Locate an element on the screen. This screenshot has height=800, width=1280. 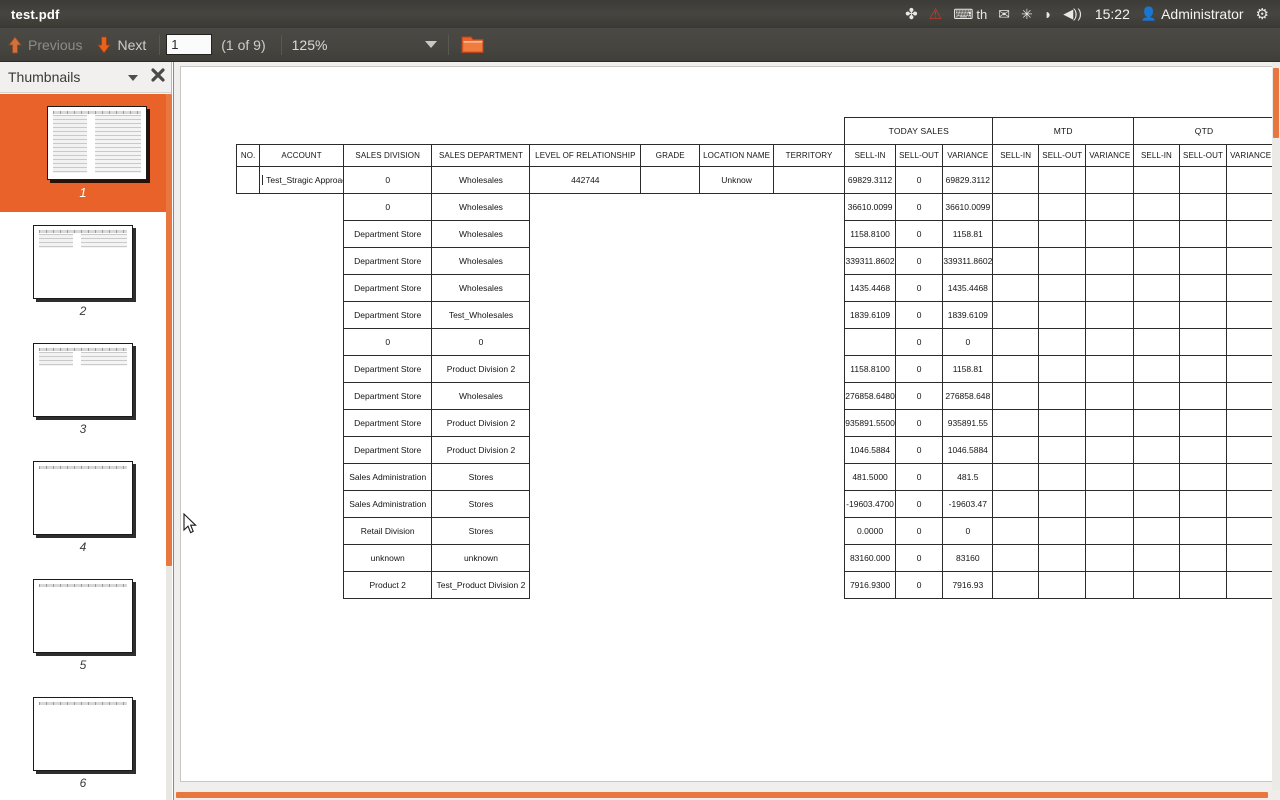
table-row: unknown unknown 83160.000 0 83160 is located at coordinates (756, 558).